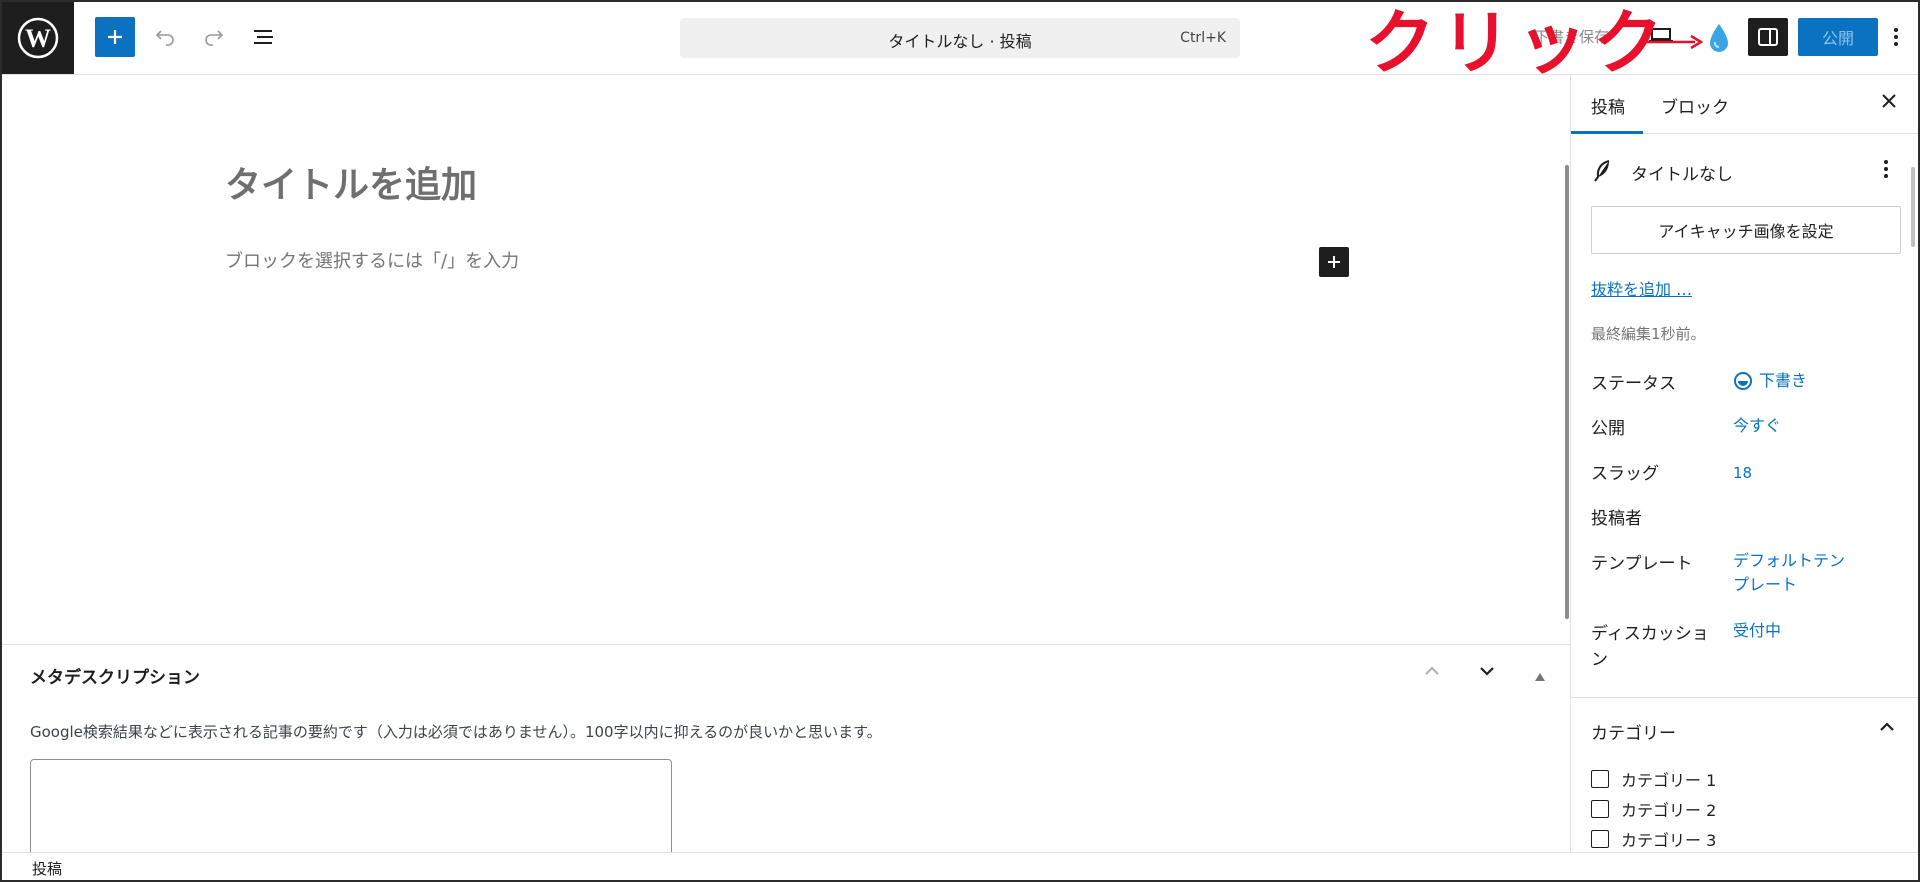 The width and height of the screenshot is (1920, 882). Describe the element at coordinates (1783, 381) in the screenshot. I see `status-value: 下書き` at that location.